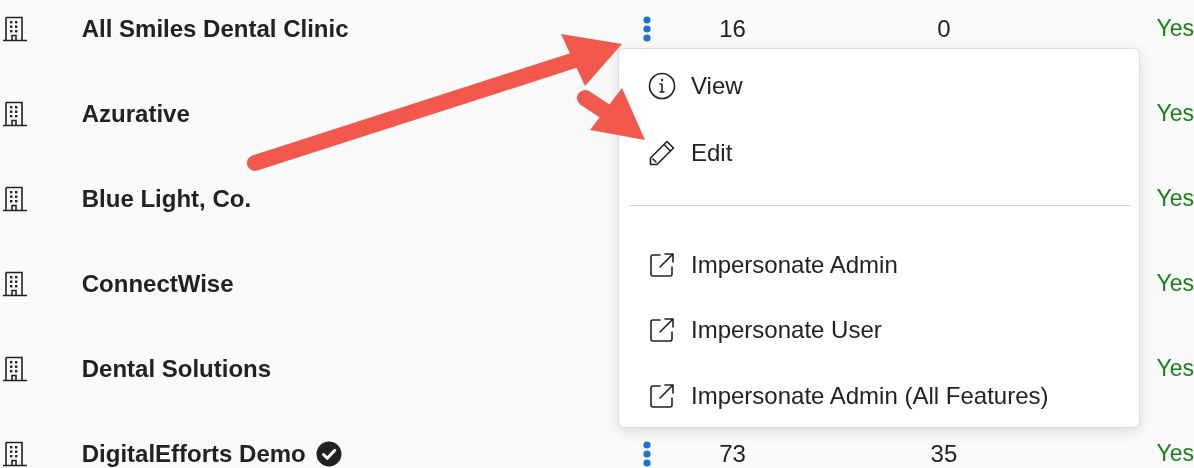 The image size is (1194, 468). I want to click on verified-icon, so click(328, 453).